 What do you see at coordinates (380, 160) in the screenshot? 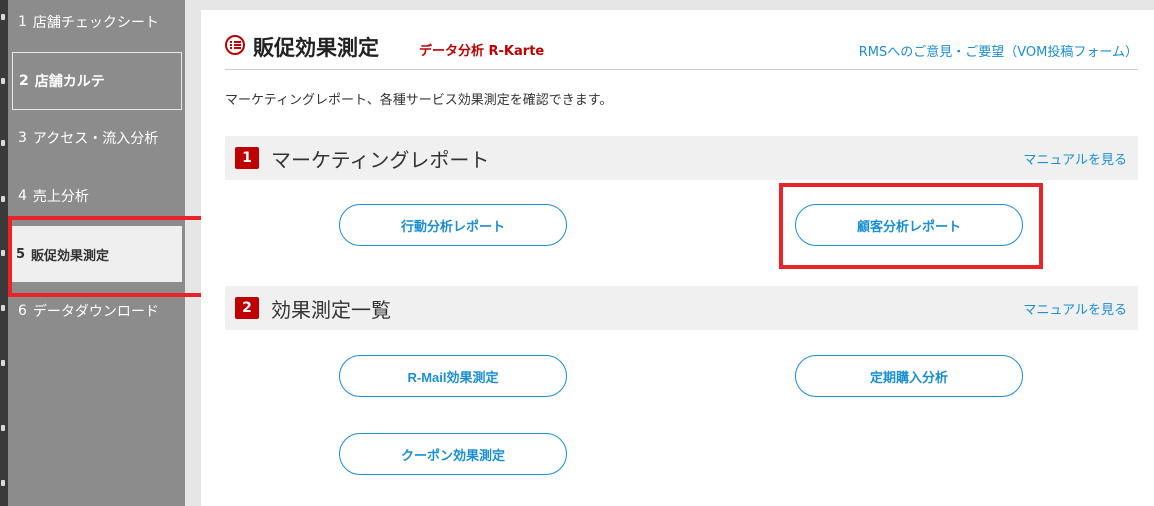
I see `section-title: マーケティングレポート` at bounding box center [380, 160].